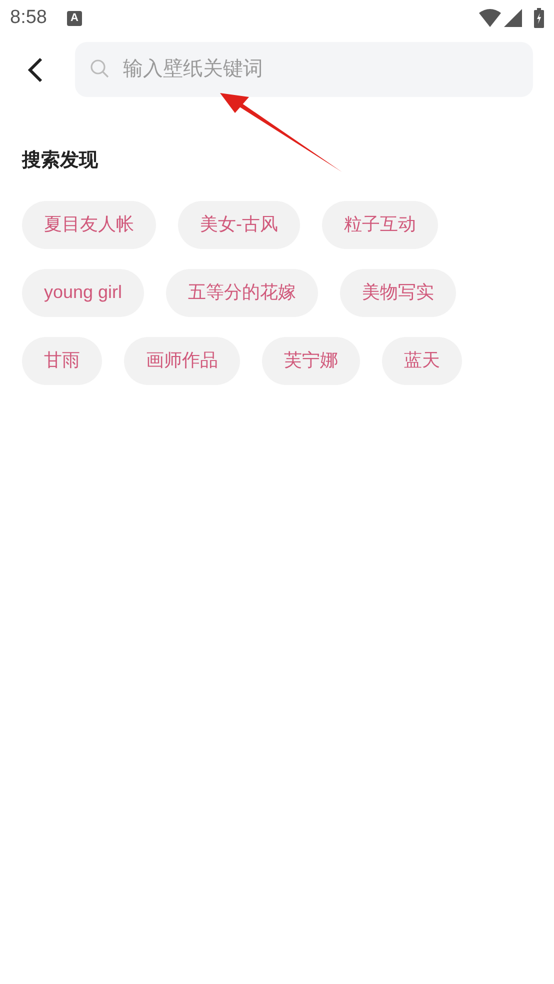 The width and height of the screenshot is (554, 984). I want to click on tag-chip: 夏目友人帐, so click(89, 224).